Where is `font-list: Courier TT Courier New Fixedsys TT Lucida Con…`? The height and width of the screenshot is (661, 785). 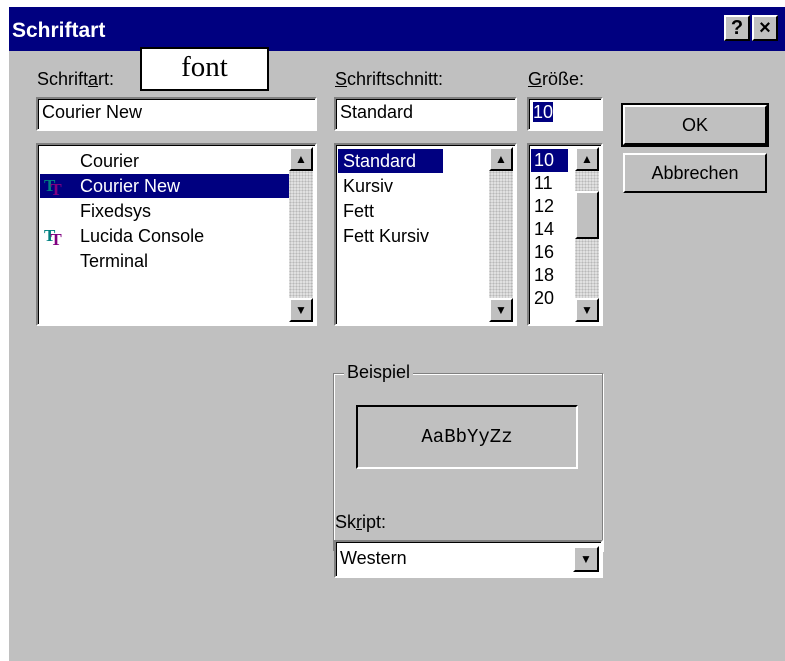
font-list: Courier TT Courier New Fixedsys TT Lucida Con… is located at coordinates (176, 234).